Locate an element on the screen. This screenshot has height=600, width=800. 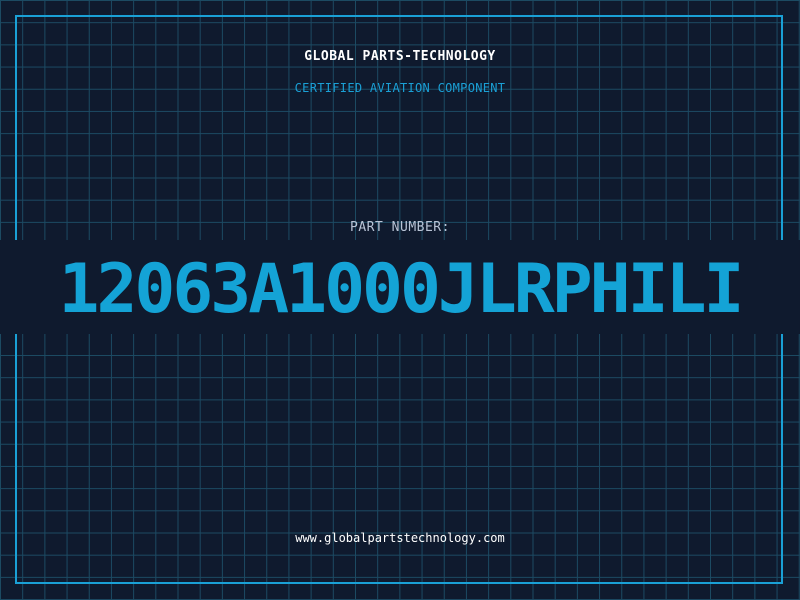
part-number-value: 12063A1000JLRPHILI is located at coordinates (401, 289).